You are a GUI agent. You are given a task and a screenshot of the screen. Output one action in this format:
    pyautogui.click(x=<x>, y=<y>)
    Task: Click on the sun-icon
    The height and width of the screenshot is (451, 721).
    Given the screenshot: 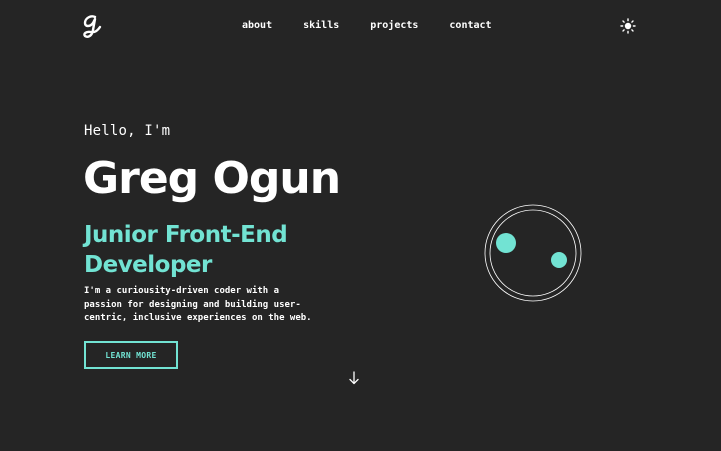 What is the action you would take?
    pyautogui.click(x=628, y=26)
    